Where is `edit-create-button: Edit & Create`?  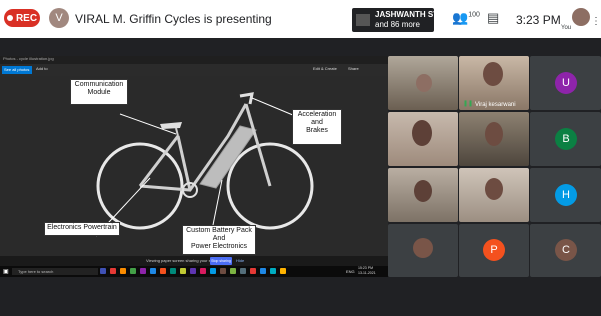
edit-create-button: Edit & Create is located at coordinates (325, 68).